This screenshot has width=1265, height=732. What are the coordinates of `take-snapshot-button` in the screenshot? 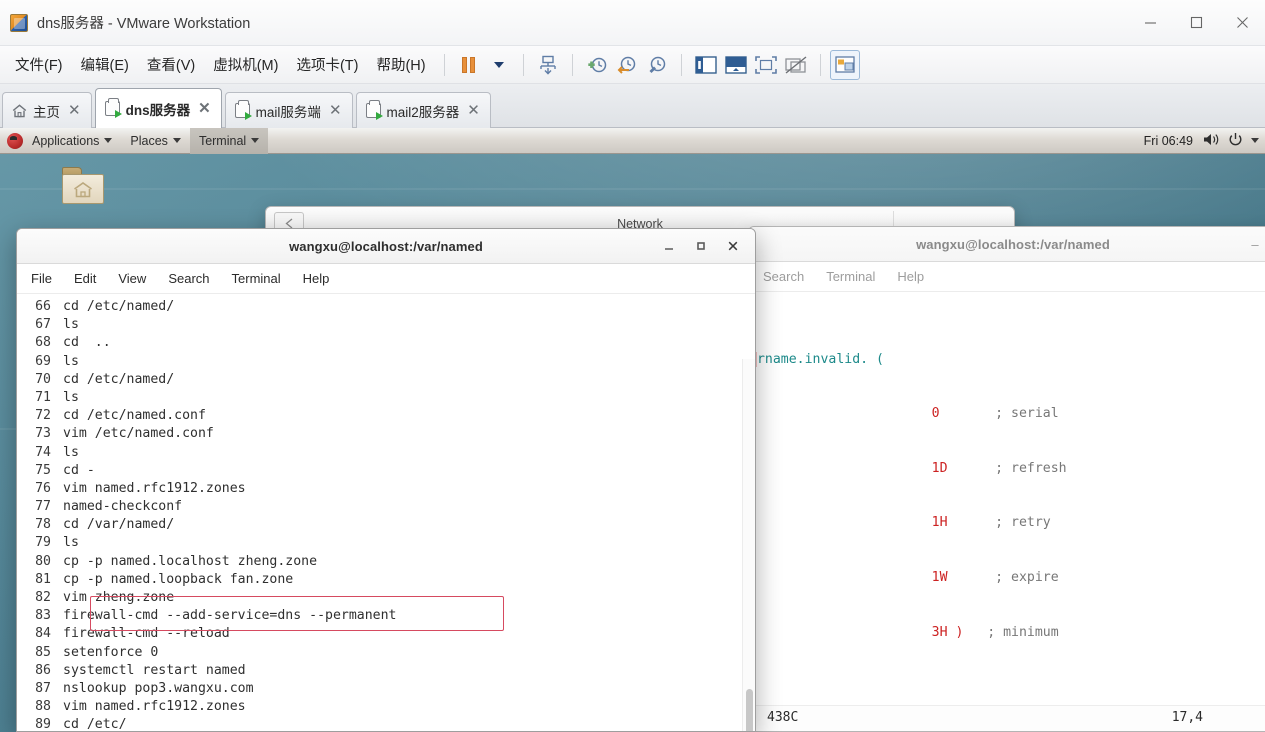 It's located at (597, 65).